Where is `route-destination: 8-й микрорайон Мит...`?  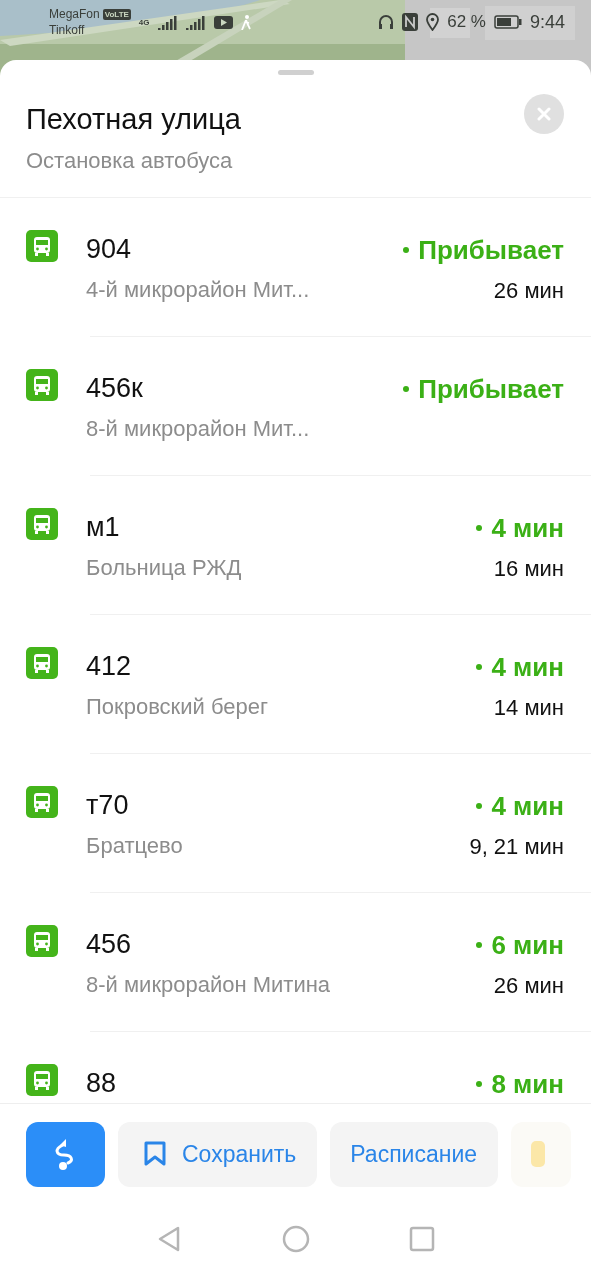
route-destination: 8-й микрорайон Мит... is located at coordinates (198, 429).